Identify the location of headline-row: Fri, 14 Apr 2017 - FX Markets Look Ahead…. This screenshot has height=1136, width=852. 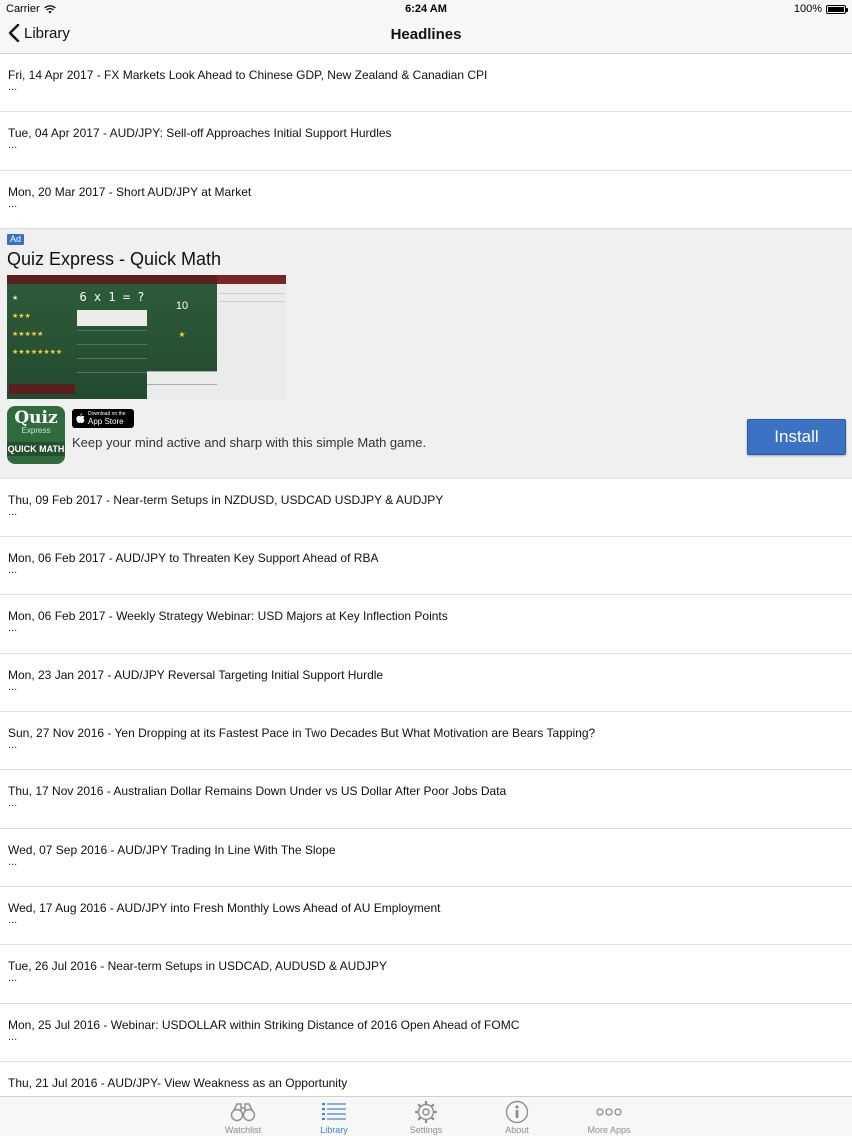
(426, 83).